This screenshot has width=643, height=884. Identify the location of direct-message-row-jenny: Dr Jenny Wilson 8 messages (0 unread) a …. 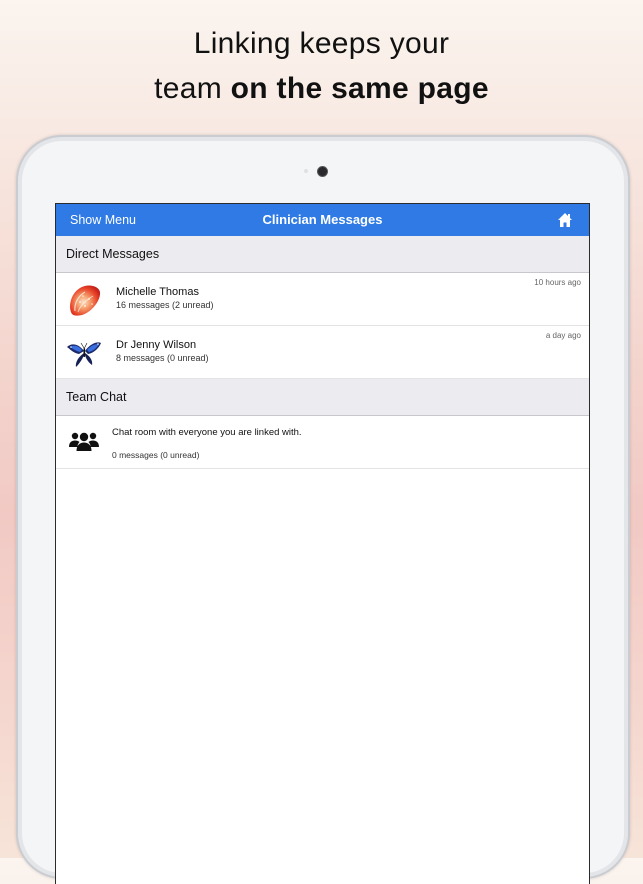
(322, 352).